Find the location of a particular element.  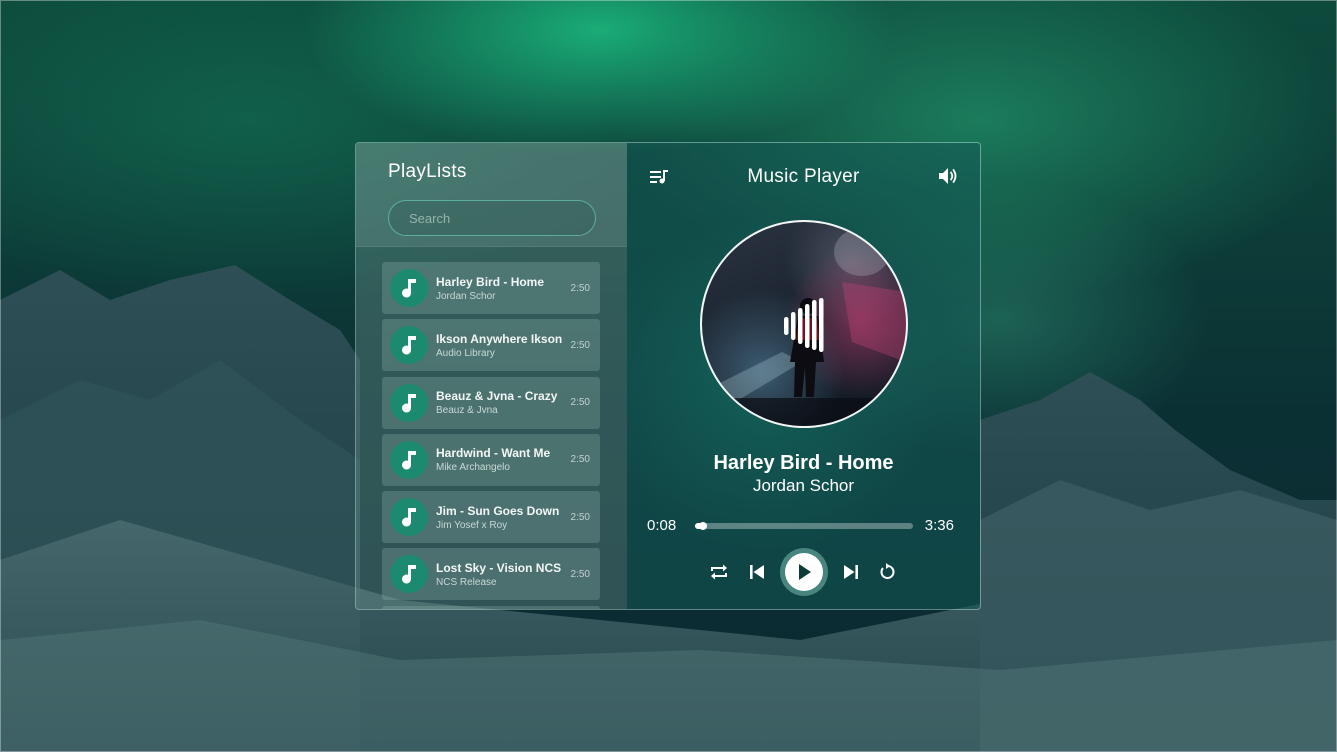

equalizer-bars-icon is located at coordinates (804, 325).